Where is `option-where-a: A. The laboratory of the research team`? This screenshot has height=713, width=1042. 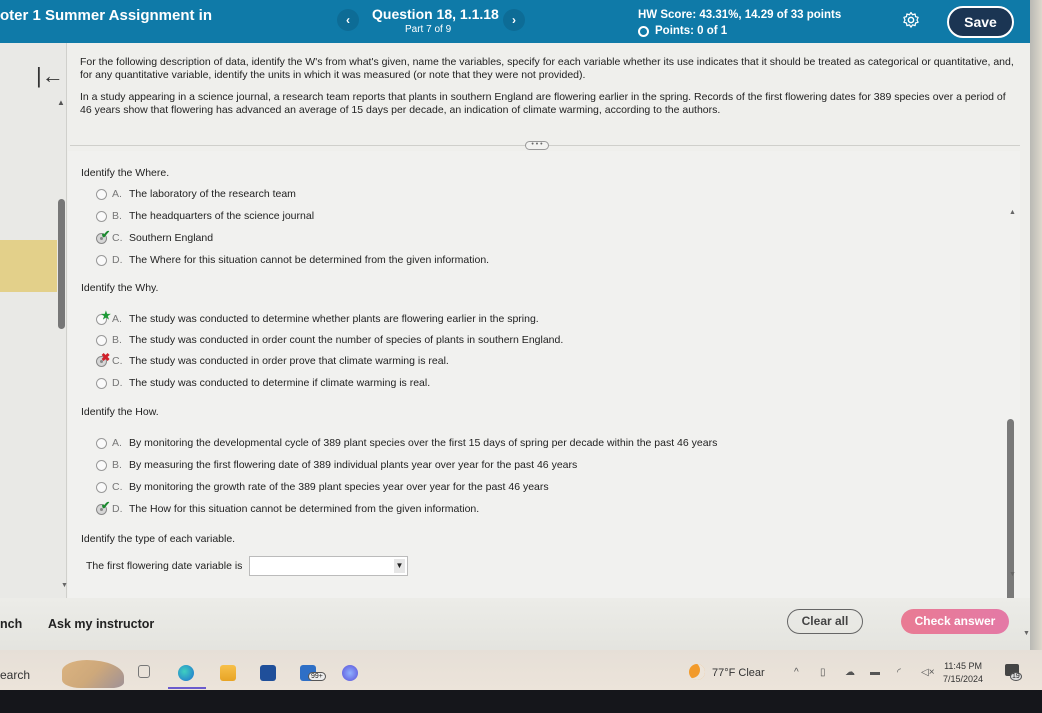
option-where-a: A. The laboratory of the research team is located at coordinates (196, 194).